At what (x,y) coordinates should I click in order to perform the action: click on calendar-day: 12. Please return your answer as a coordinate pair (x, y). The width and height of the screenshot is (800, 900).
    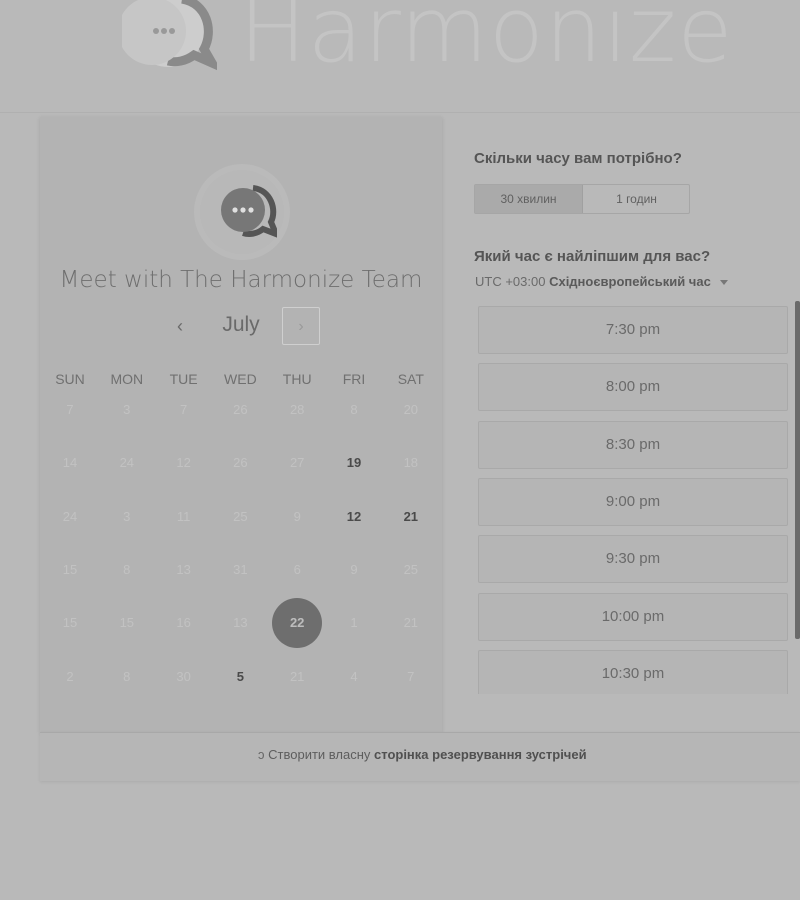
    Looking at the image, I should click on (183, 462).